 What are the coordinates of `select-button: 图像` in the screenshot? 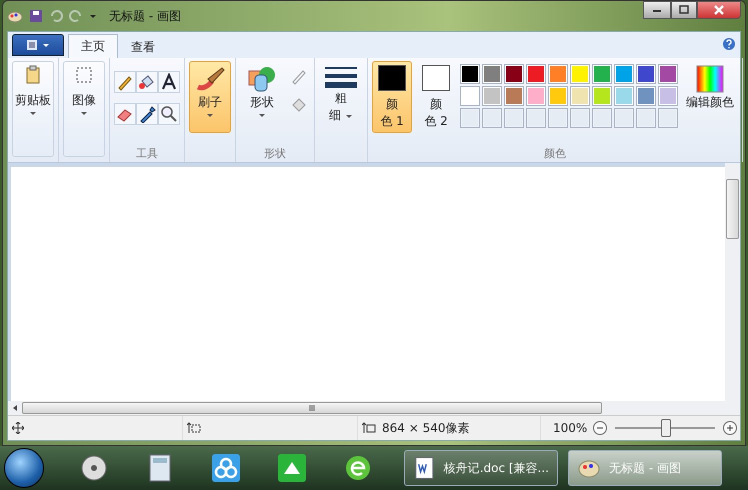 It's located at (84, 109).